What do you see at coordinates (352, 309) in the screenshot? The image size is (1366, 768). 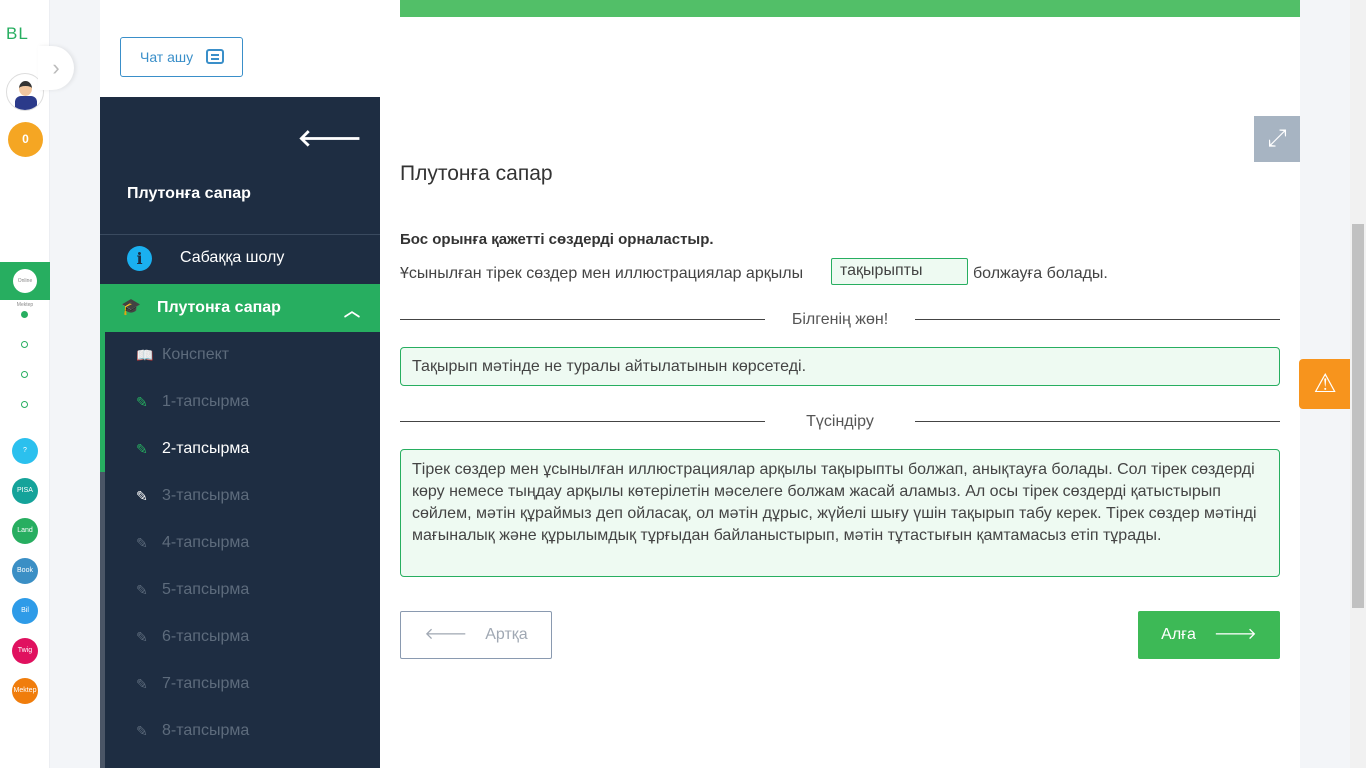 I see `chevron-up-icon: ︿` at bounding box center [352, 309].